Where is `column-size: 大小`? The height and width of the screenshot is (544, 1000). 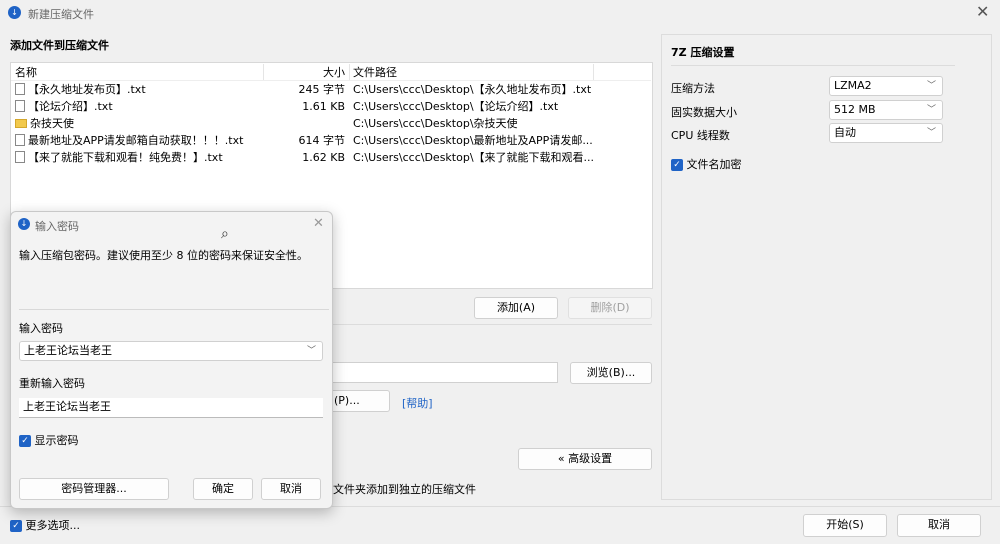 column-size: 大小 is located at coordinates (328, 72).